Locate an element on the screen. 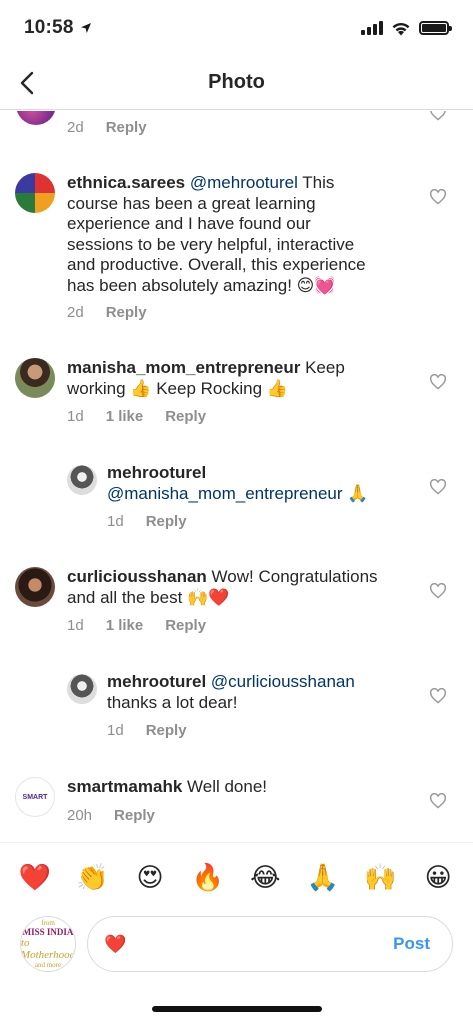  comment-body: Wow! Congratulations is located at coordinates (292, 576).